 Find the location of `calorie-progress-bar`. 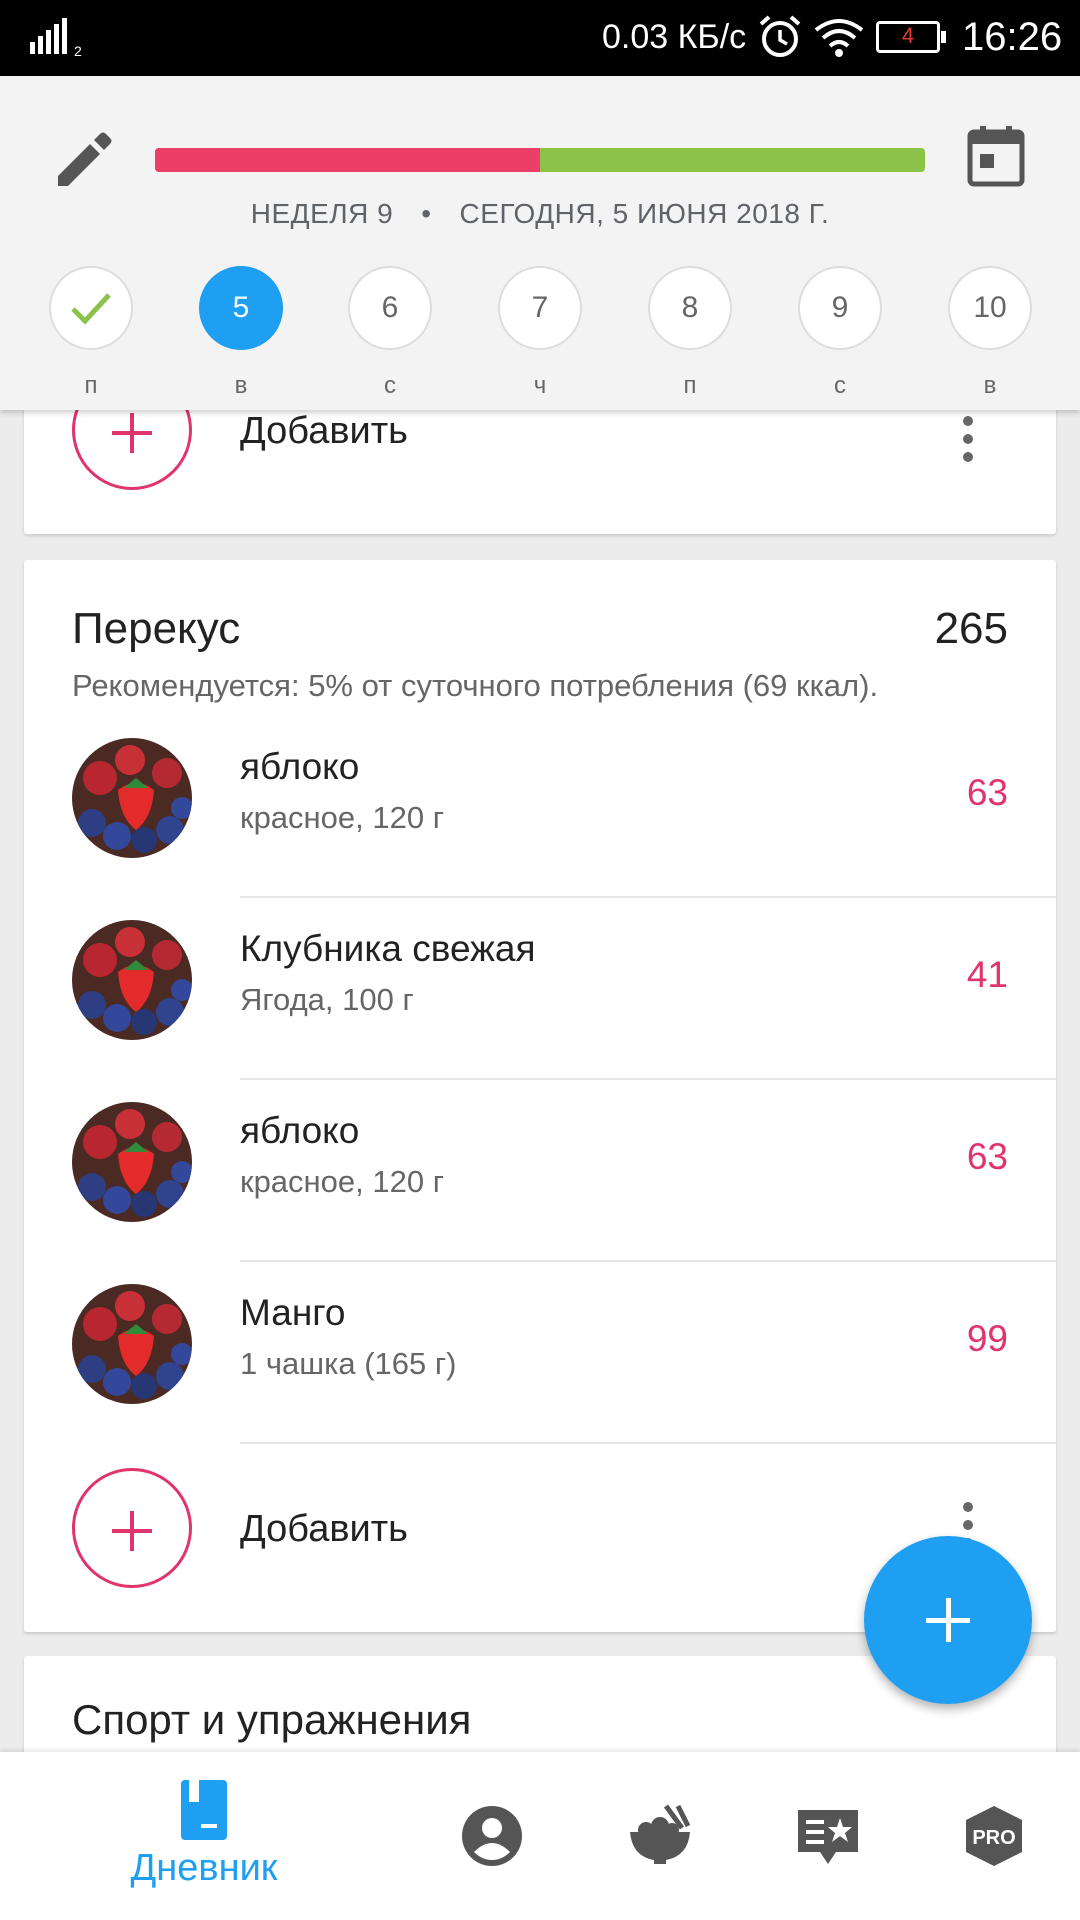

calorie-progress-bar is located at coordinates (540, 160).